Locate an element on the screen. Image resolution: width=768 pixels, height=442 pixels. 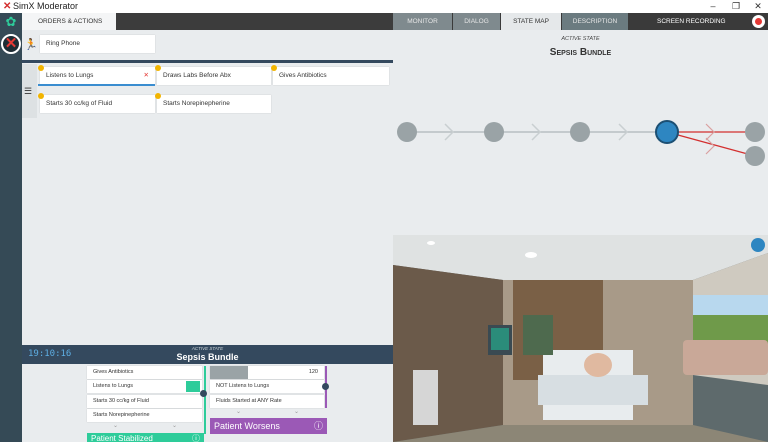
action-label: Listens to Lungs is located at coordinates (70, 75).